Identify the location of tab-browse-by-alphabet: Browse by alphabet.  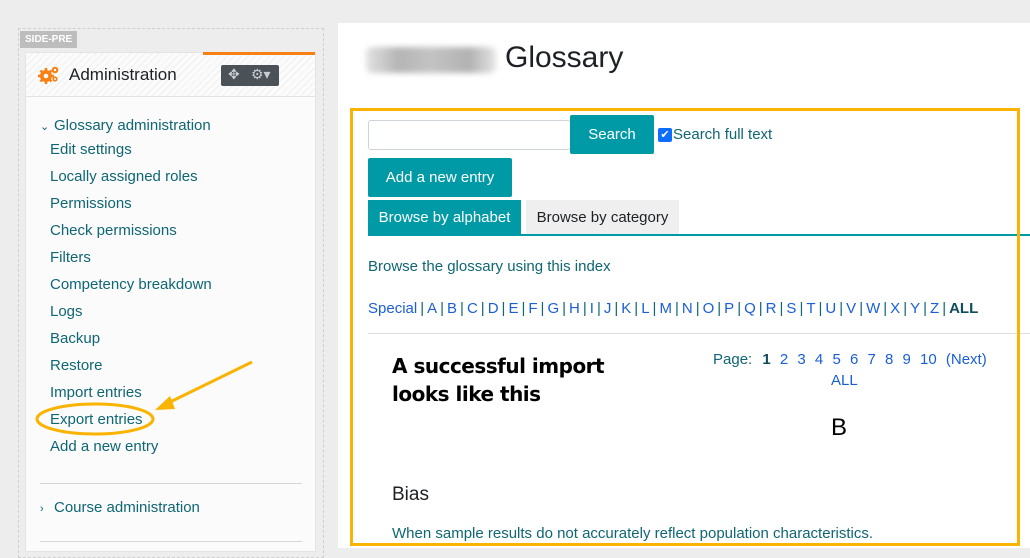
(444, 217).